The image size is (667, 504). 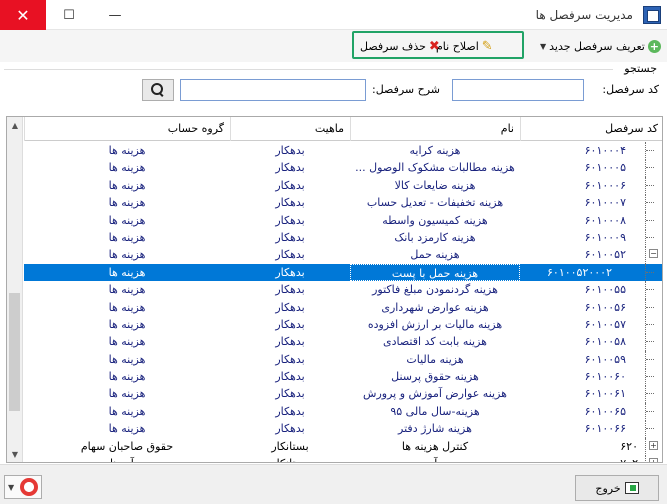 What do you see at coordinates (435, 429) in the screenshot?
I see `cell-name: هزینه شارژ دفتر` at bounding box center [435, 429].